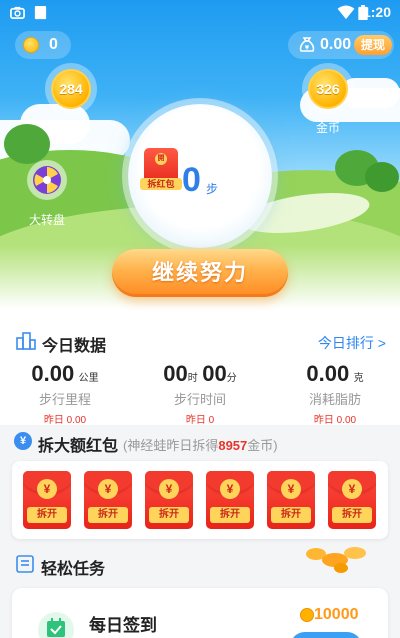 The height and width of the screenshot is (638, 400). I want to click on task-reward: 10000, so click(336, 614).